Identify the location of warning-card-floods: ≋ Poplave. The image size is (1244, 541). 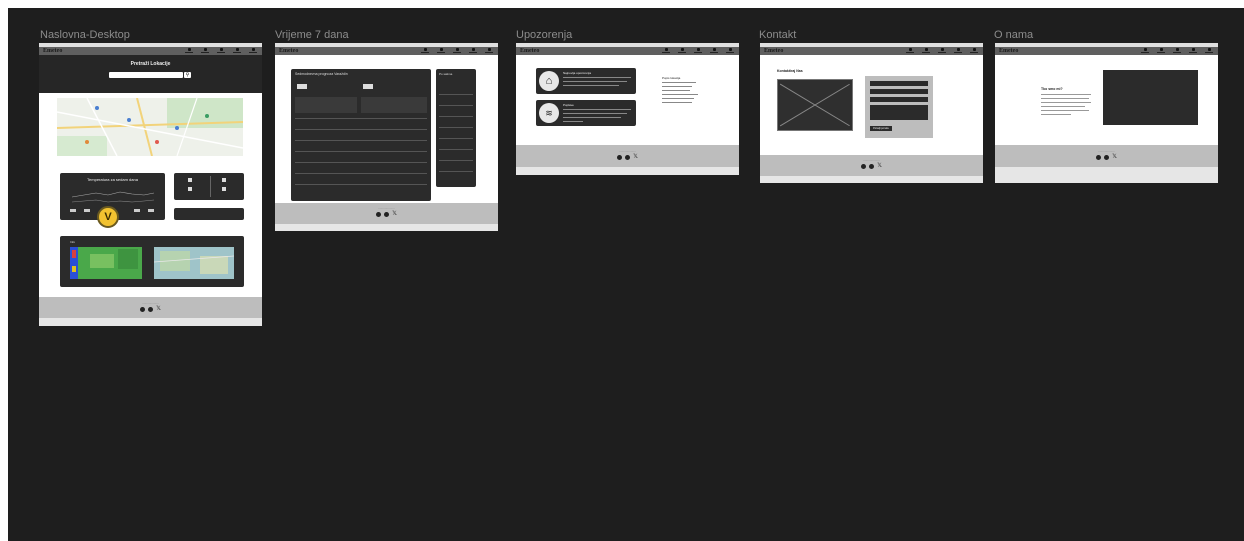
(586, 113).